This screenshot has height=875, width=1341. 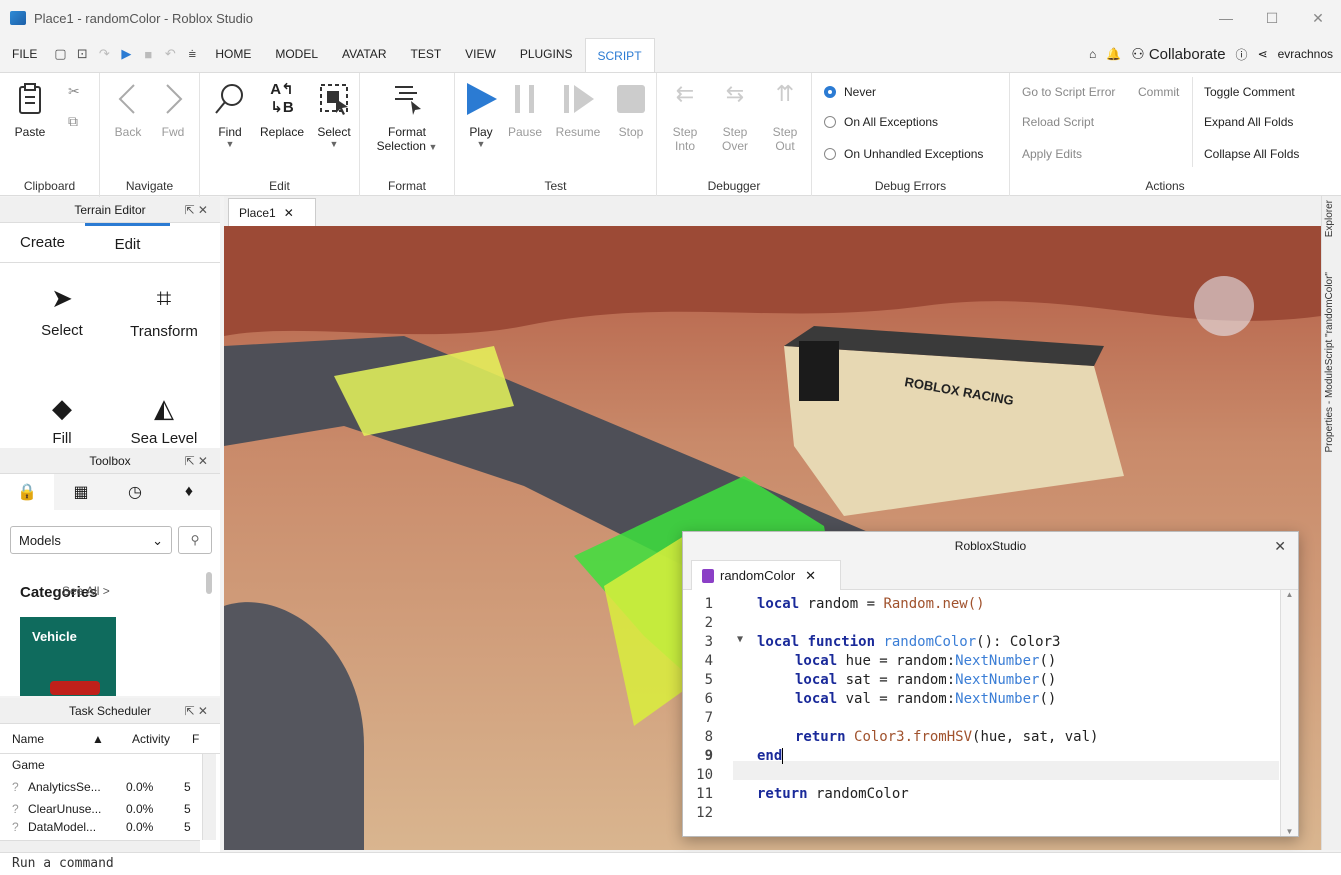 What do you see at coordinates (1058, 122) in the screenshot?
I see `reload-script-button: Reload Script` at bounding box center [1058, 122].